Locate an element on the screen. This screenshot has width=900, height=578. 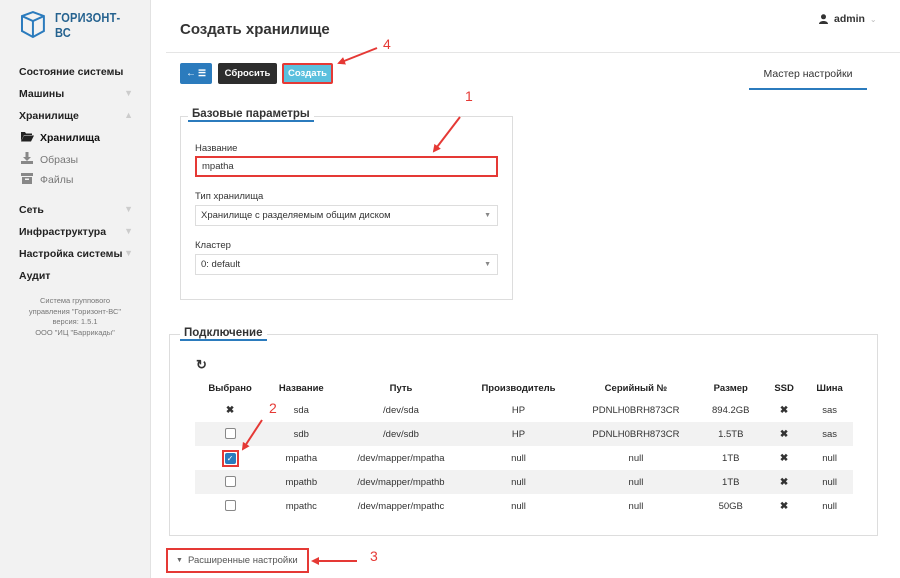
column-header: Шина is located at coordinates (829, 388).